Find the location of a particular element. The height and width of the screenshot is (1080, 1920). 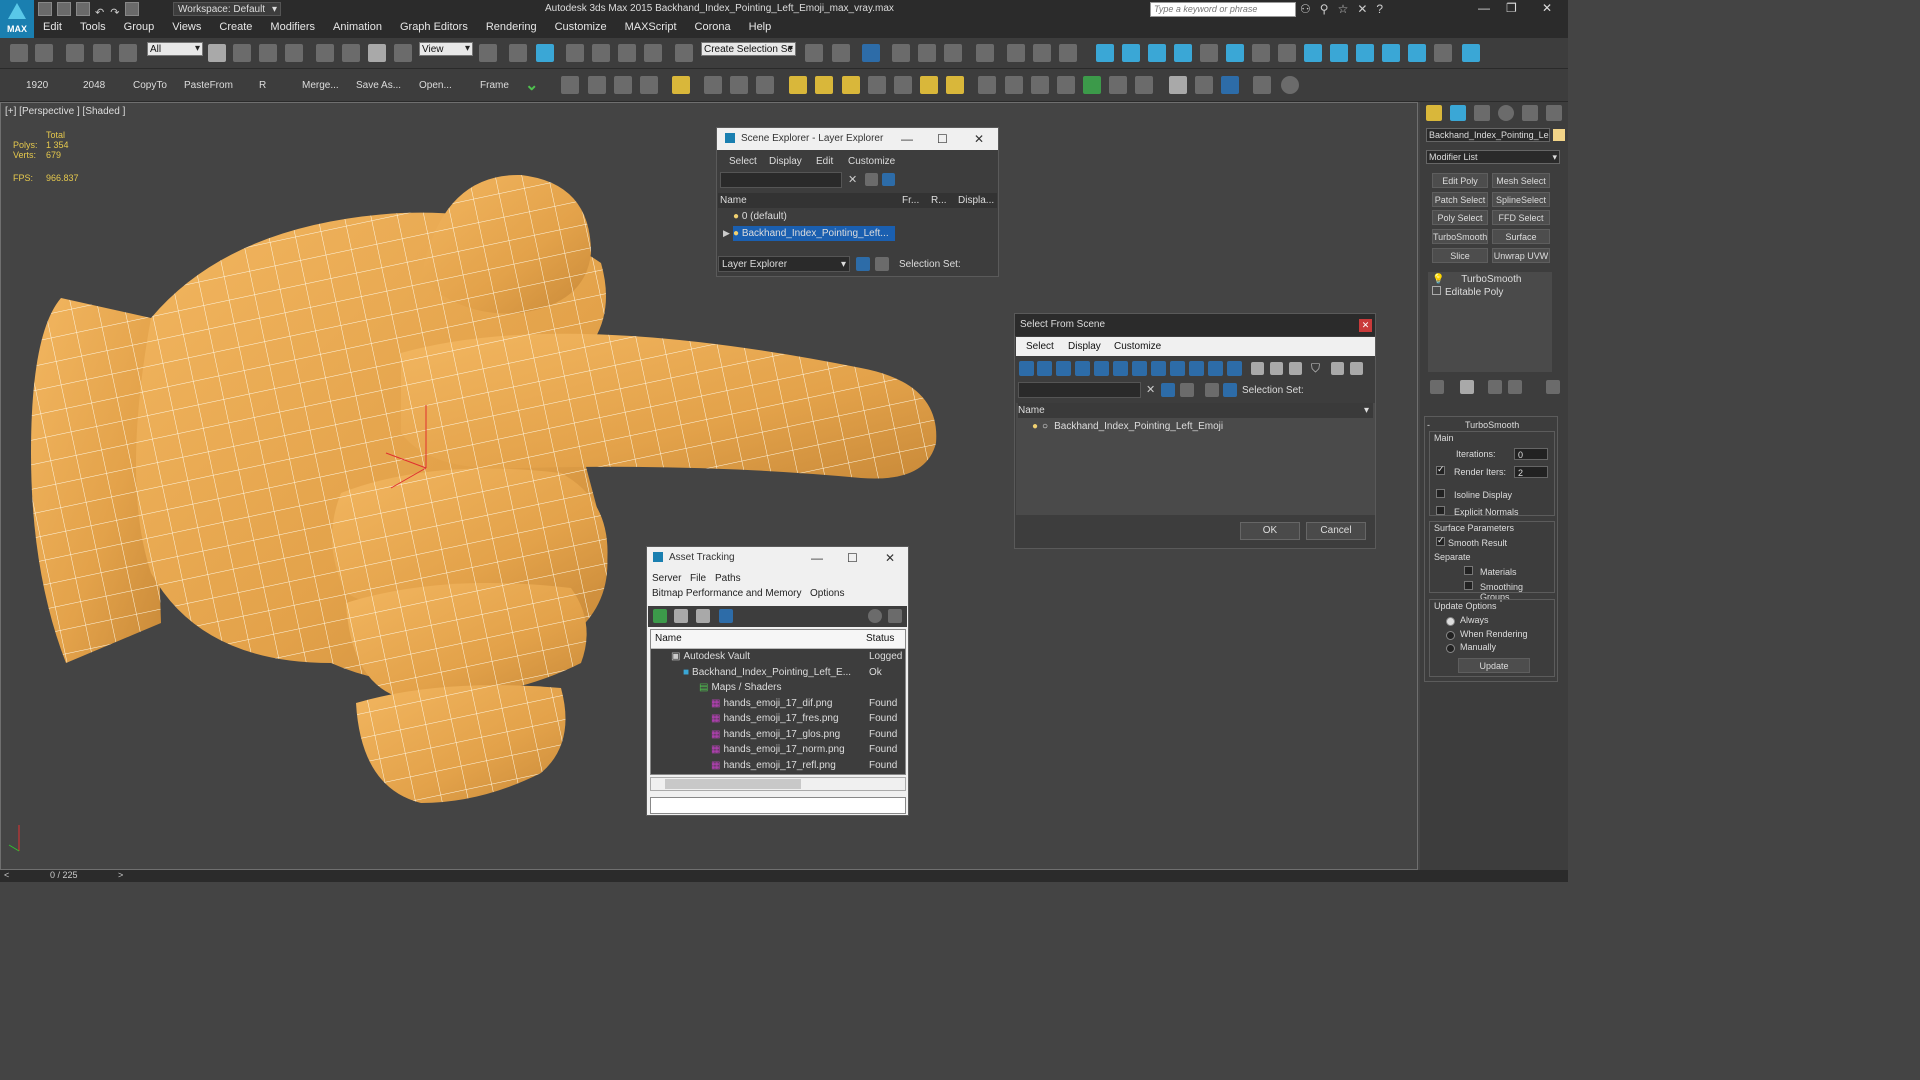

pot-icon is located at coordinates (877, 85).